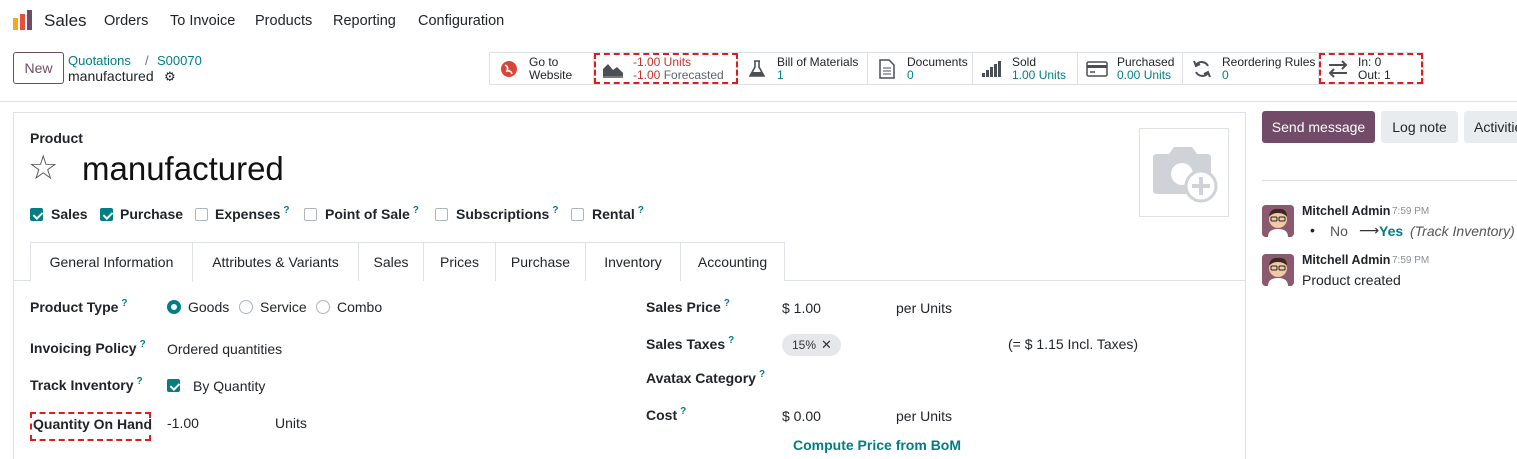 The height and width of the screenshot is (459, 1517). What do you see at coordinates (275, 261) in the screenshot?
I see `tab-attributes-variants: Attributes & Variants` at bounding box center [275, 261].